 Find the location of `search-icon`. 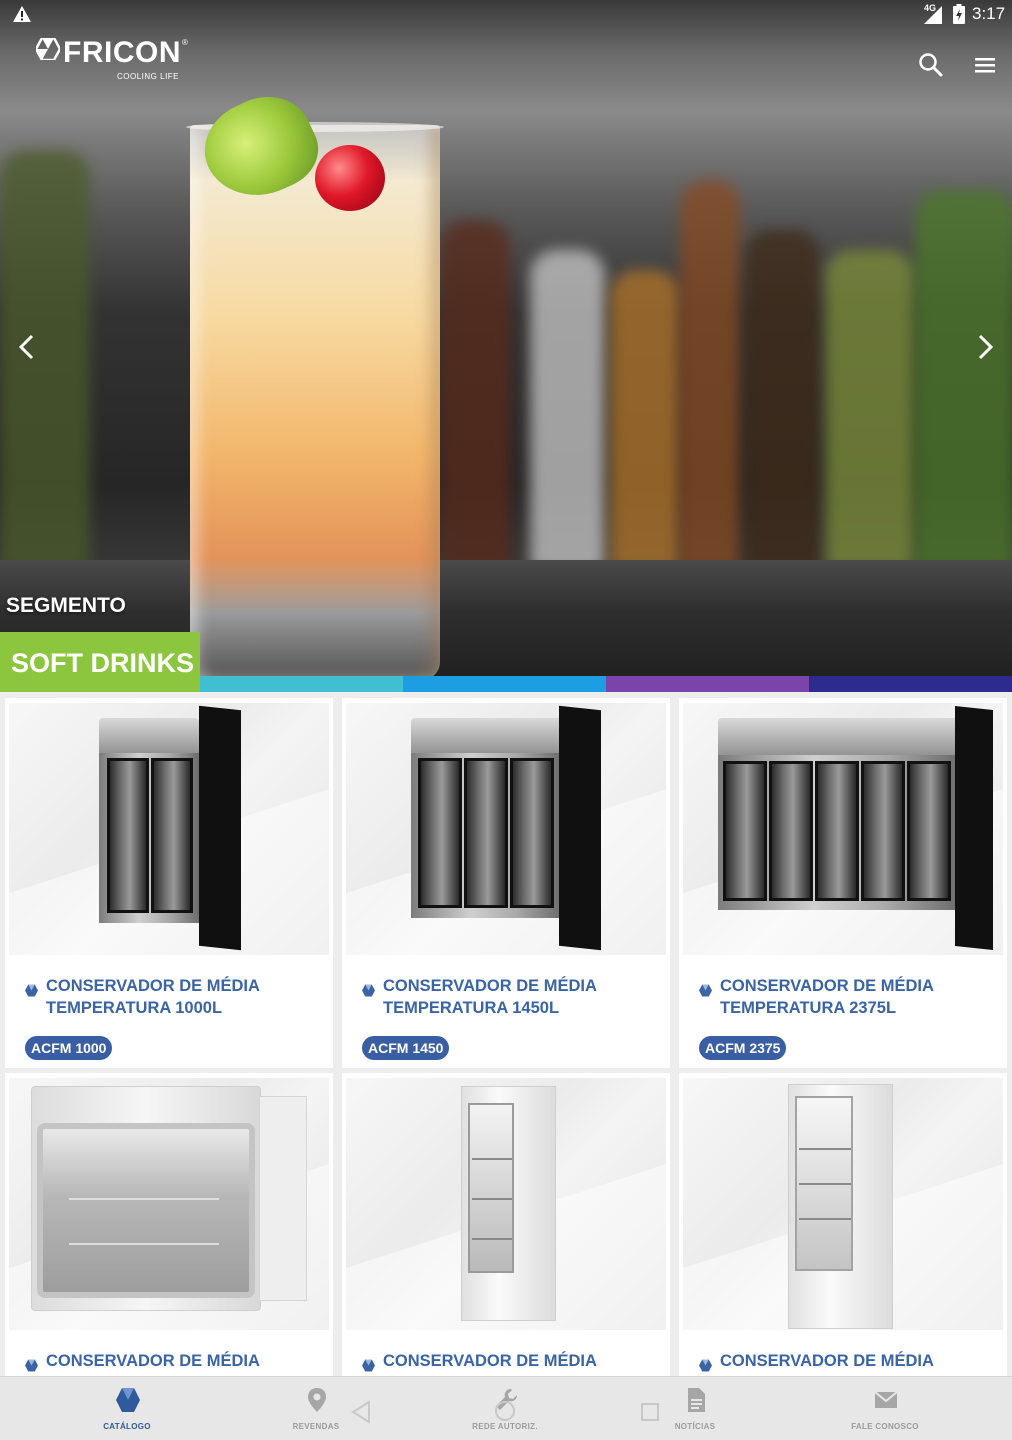

search-icon is located at coordinates (931, 65).